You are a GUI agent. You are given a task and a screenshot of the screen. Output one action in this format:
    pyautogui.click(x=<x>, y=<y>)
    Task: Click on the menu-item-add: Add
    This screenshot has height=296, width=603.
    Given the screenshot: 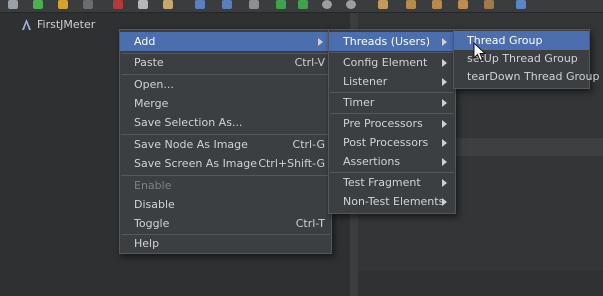 What is the action you would take?
    pyautogui.click(x=225, y=41)
    